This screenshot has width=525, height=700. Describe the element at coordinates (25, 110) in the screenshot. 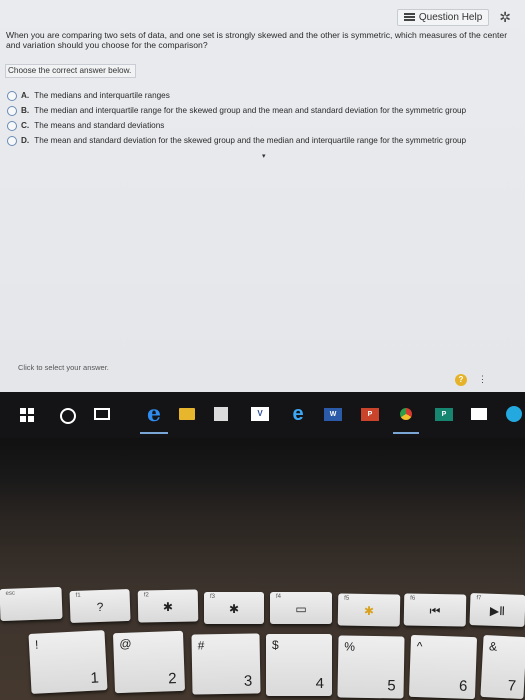

I see `option-letter: B.` at that location.